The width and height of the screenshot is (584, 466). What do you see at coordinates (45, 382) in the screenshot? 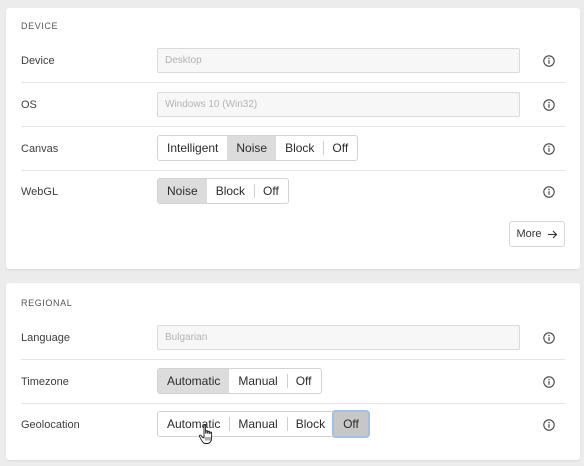
I see `timezone-label: Timezone` at bounding box center [45, 382].